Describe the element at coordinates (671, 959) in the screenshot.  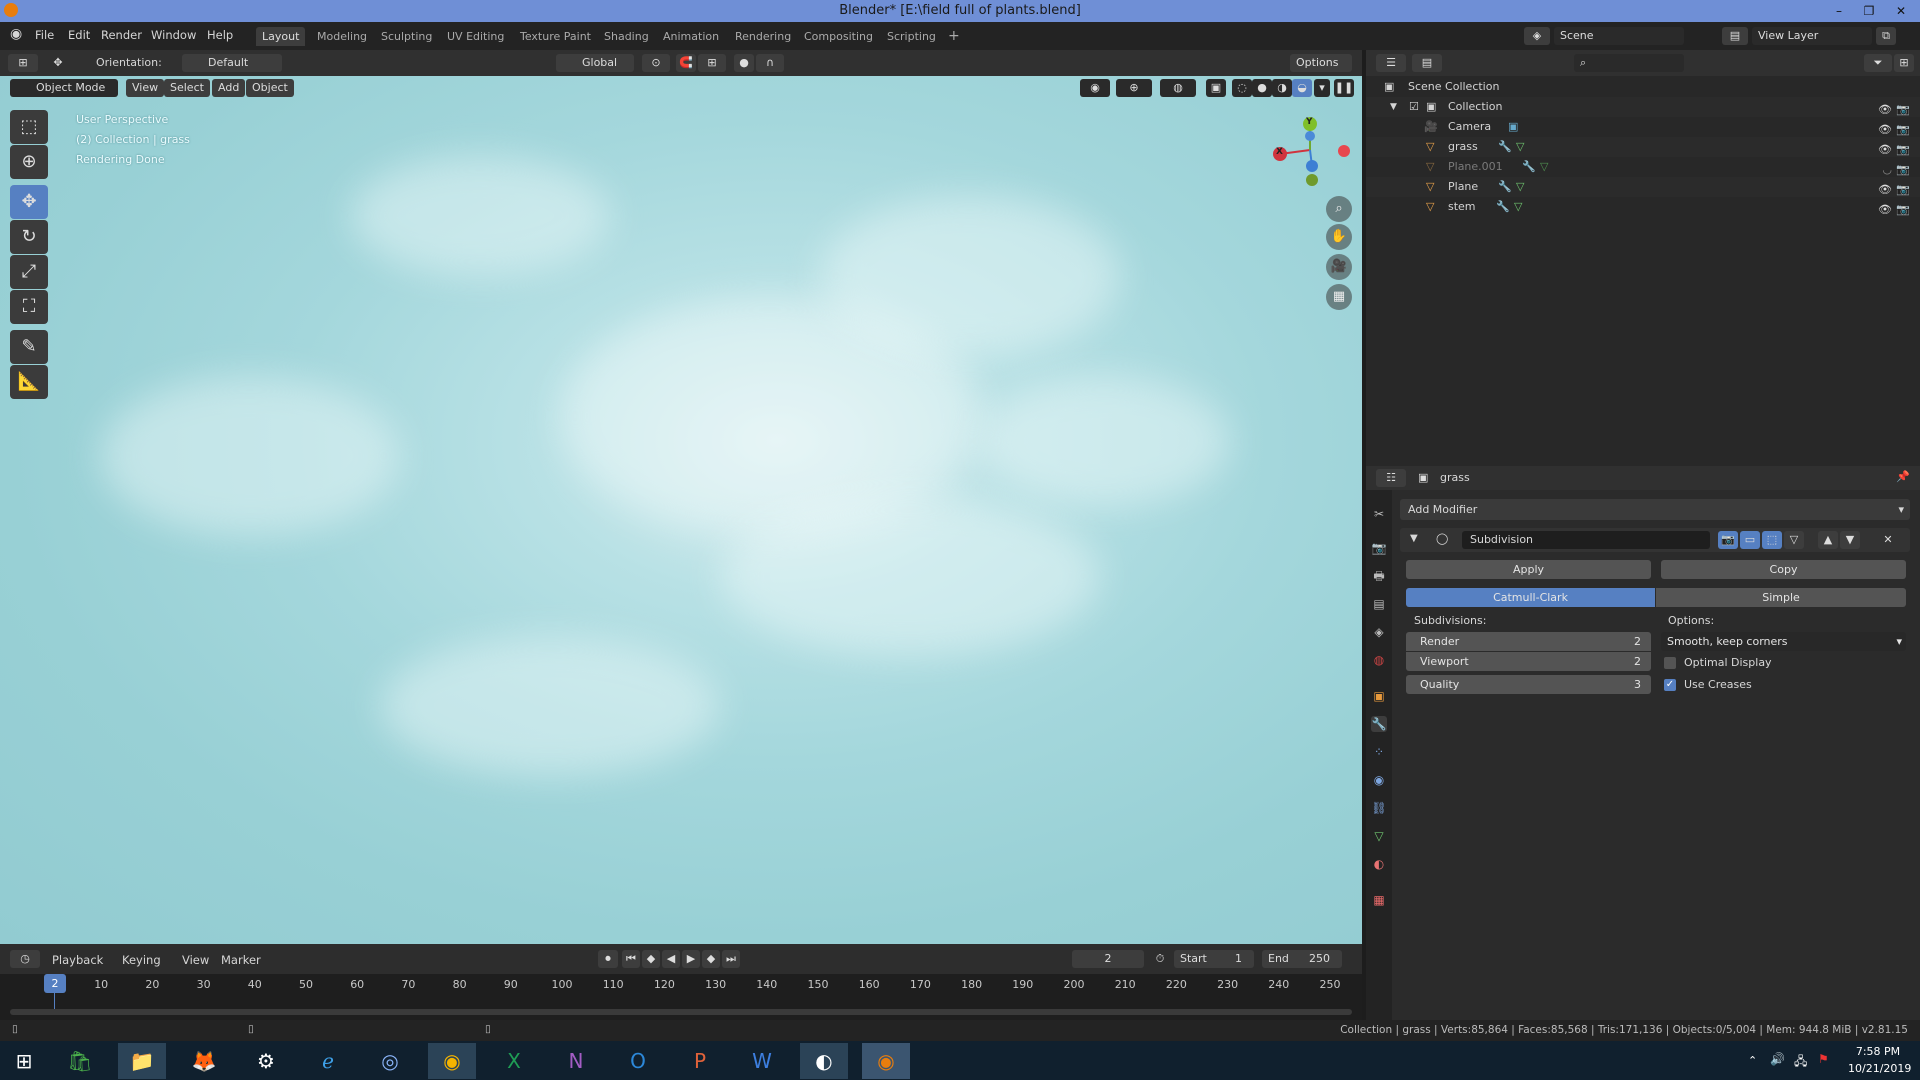
I see `play-reverse-icon: ◀` at that location.